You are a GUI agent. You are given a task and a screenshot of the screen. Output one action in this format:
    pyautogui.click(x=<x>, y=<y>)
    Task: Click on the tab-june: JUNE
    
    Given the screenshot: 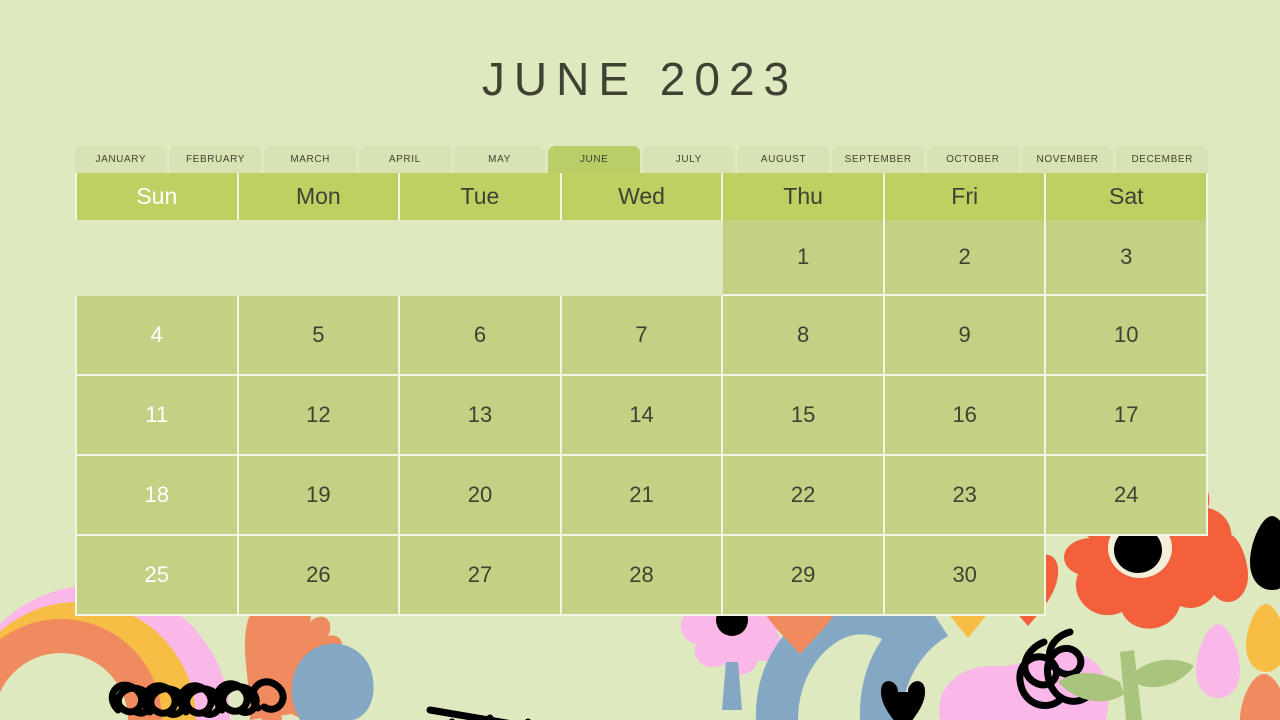 What is the action you would take?
    pyautogui.click(x=594, y=159)
    